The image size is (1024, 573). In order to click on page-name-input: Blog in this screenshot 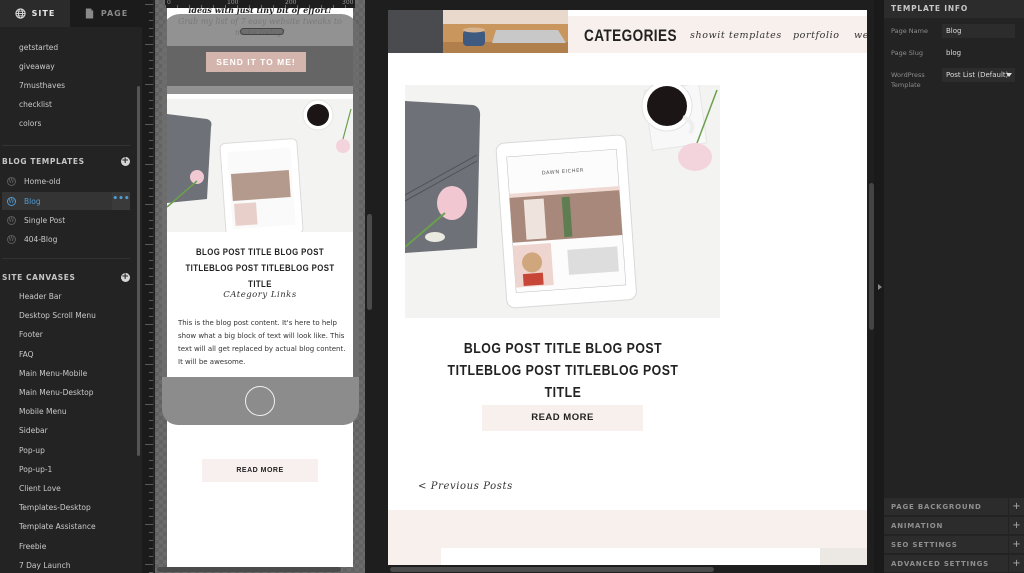, I will do `click(978, 31)`.